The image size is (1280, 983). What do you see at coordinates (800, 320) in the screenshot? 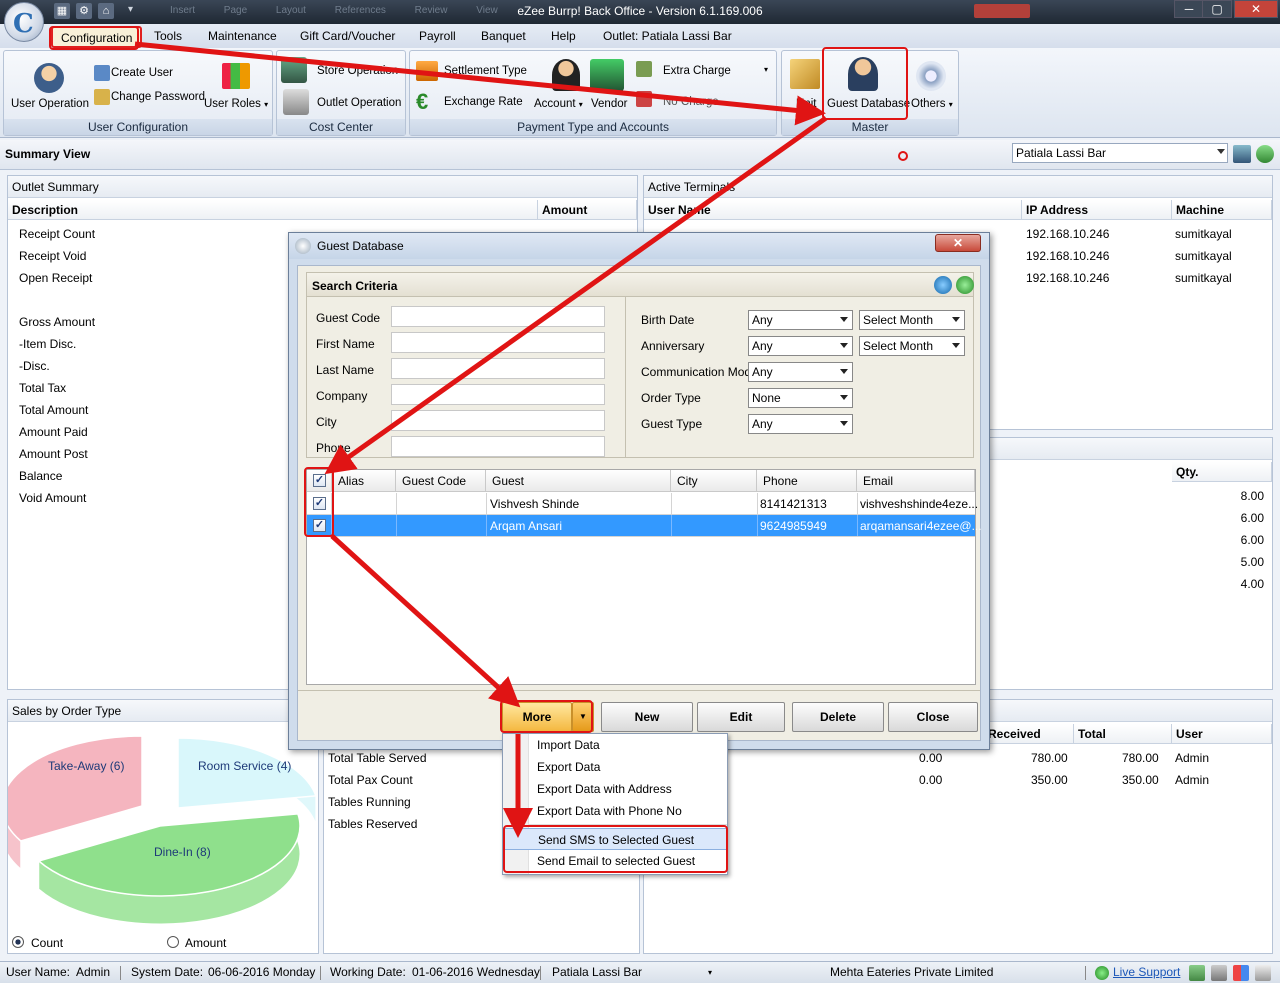
I see `birth-date-select: Any` at bounding box center [800, 320].